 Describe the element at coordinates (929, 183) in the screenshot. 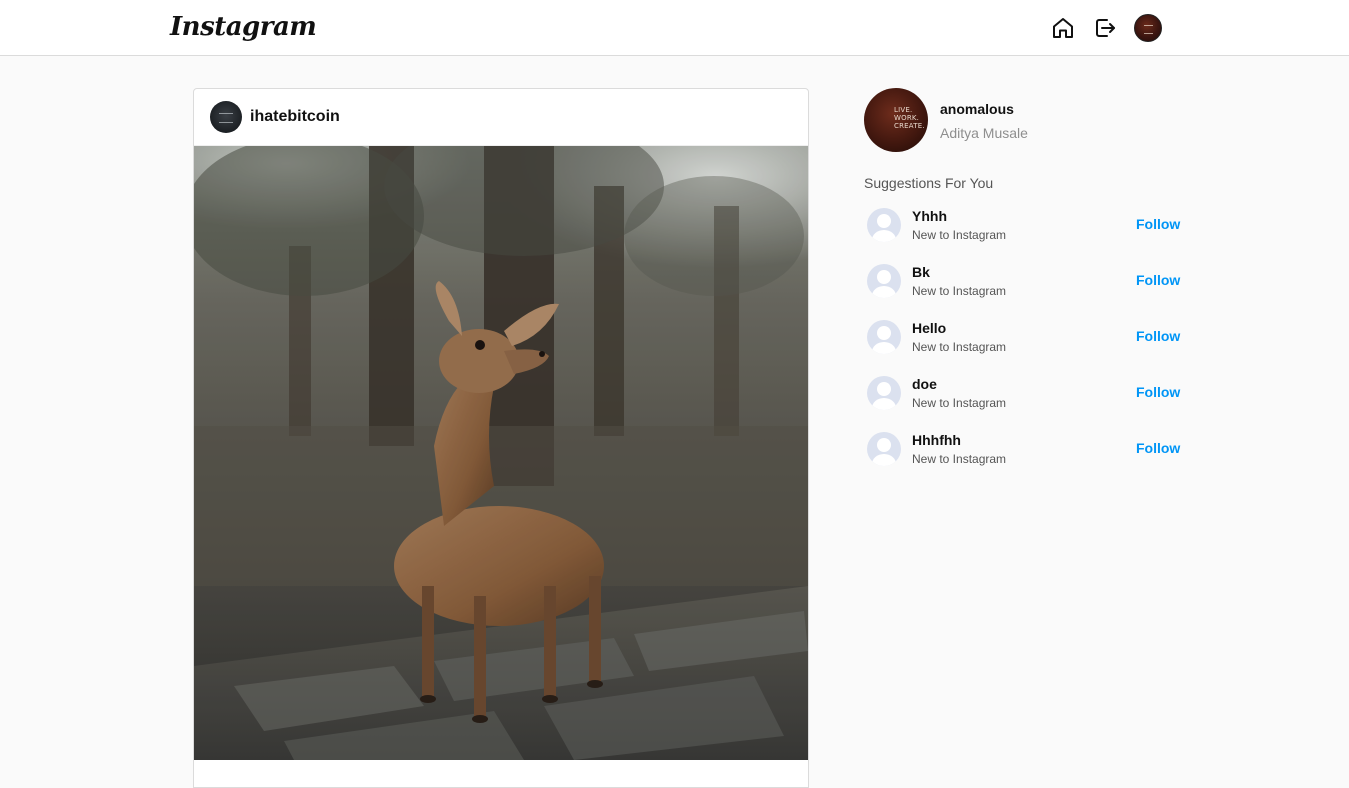

I see `suggestions-heading: Suggestions For You` at that location.